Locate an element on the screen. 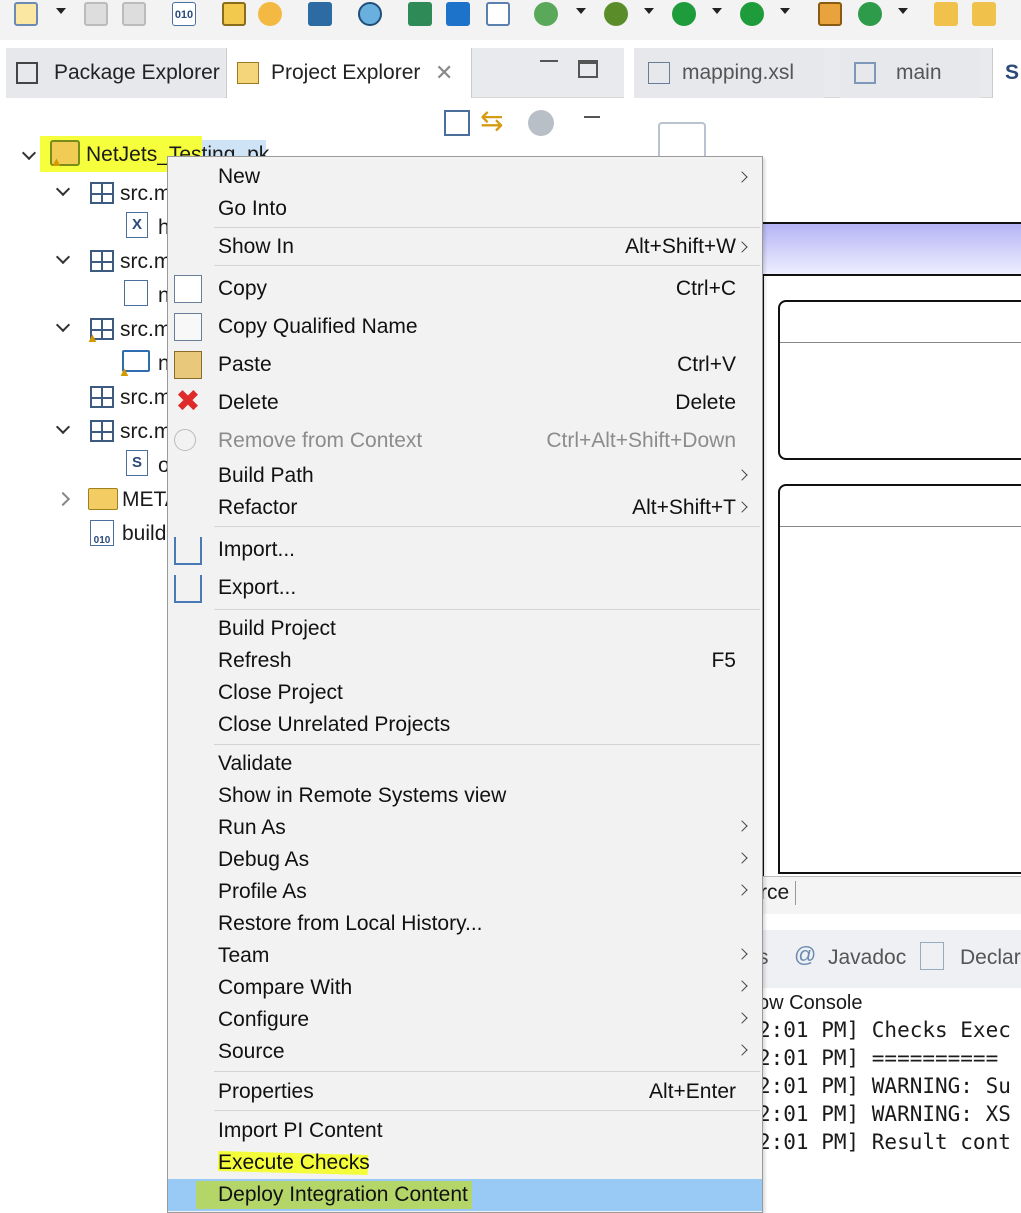 The image size is (1021, 1213). tab-package-explorer: Package Explorer is located at coordinates (115, 73).